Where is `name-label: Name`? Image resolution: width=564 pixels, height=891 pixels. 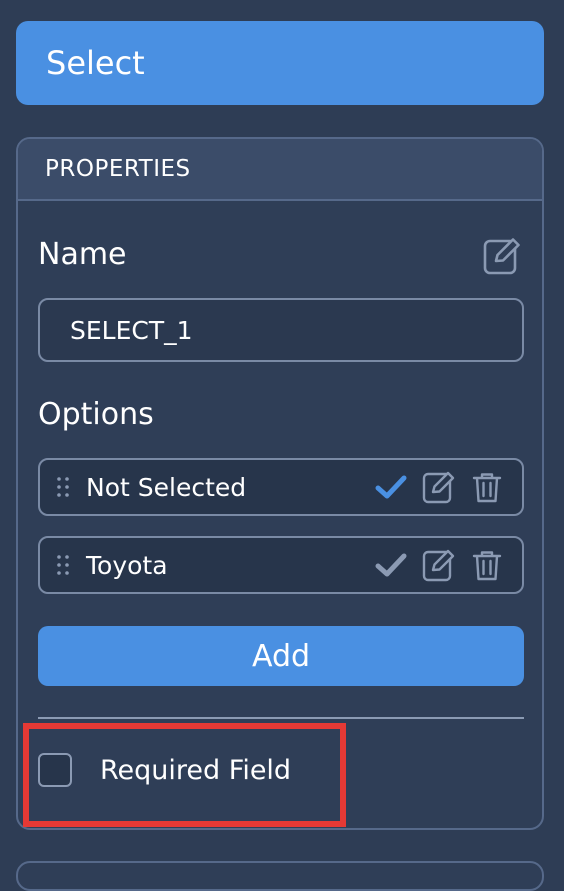 name-label: Name is located at coordinates (82, 254).